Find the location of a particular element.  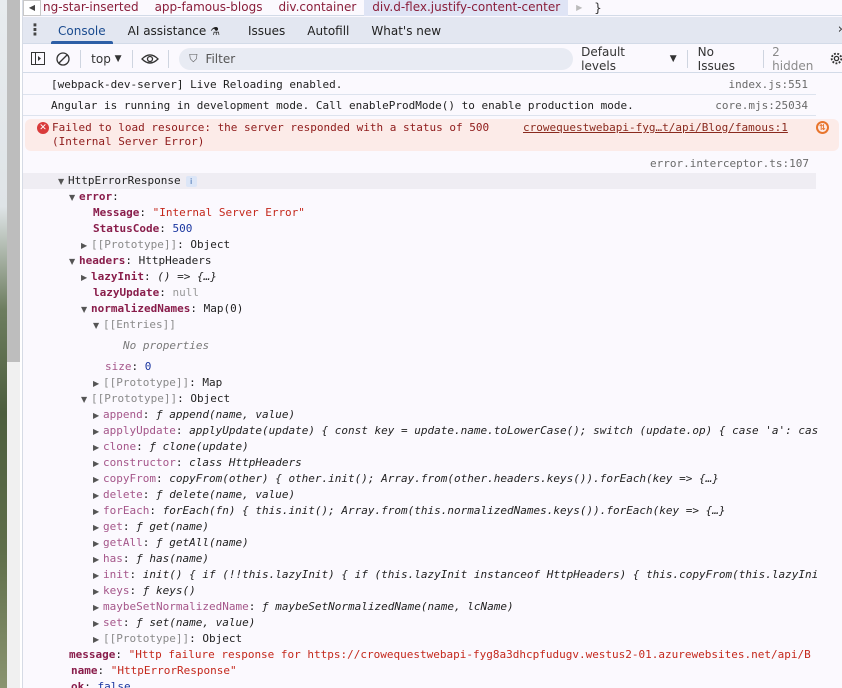

prop-key: name is located at coordinates (84, 670).